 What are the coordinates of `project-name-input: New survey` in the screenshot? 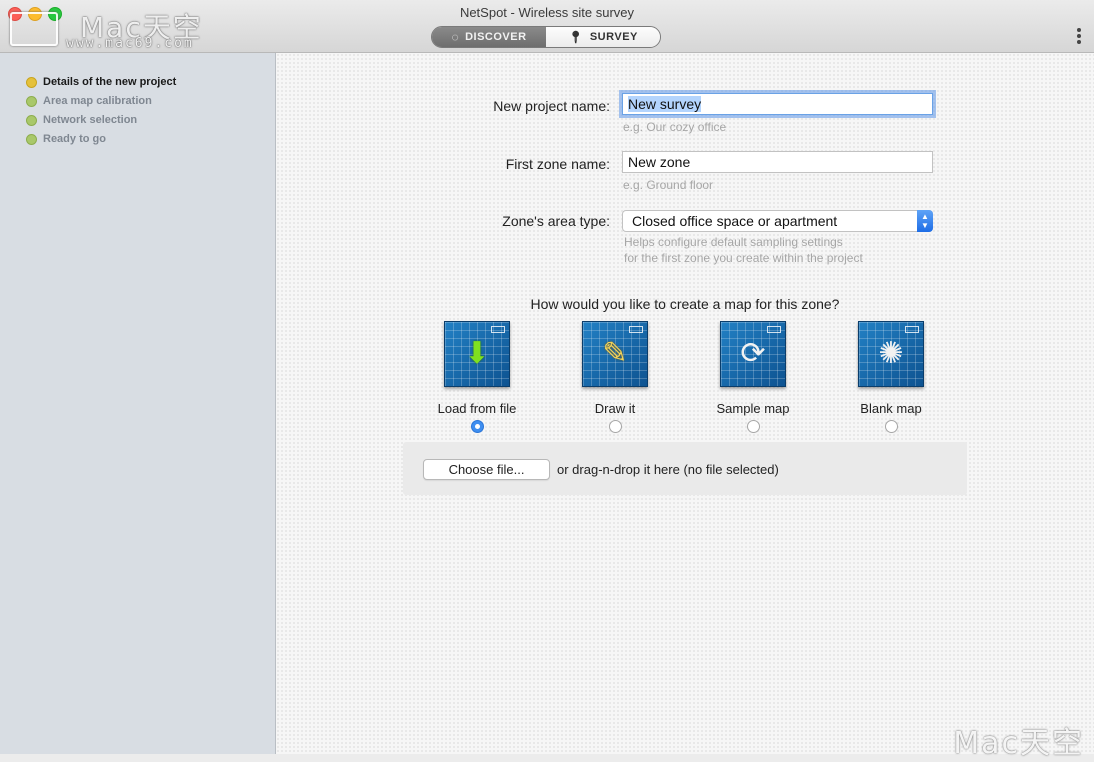 It's located at (777, 104).